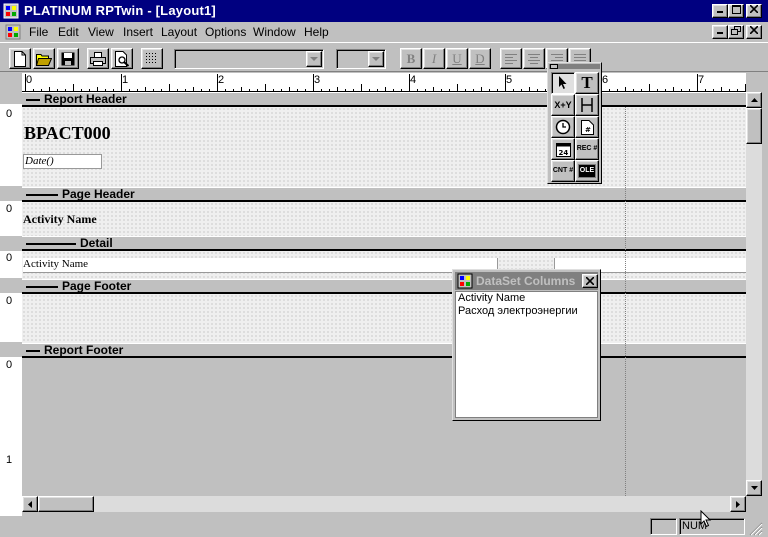 The image size is (768, 537). I want to click on band-page-header-label: Page Header, so click(98, 194).